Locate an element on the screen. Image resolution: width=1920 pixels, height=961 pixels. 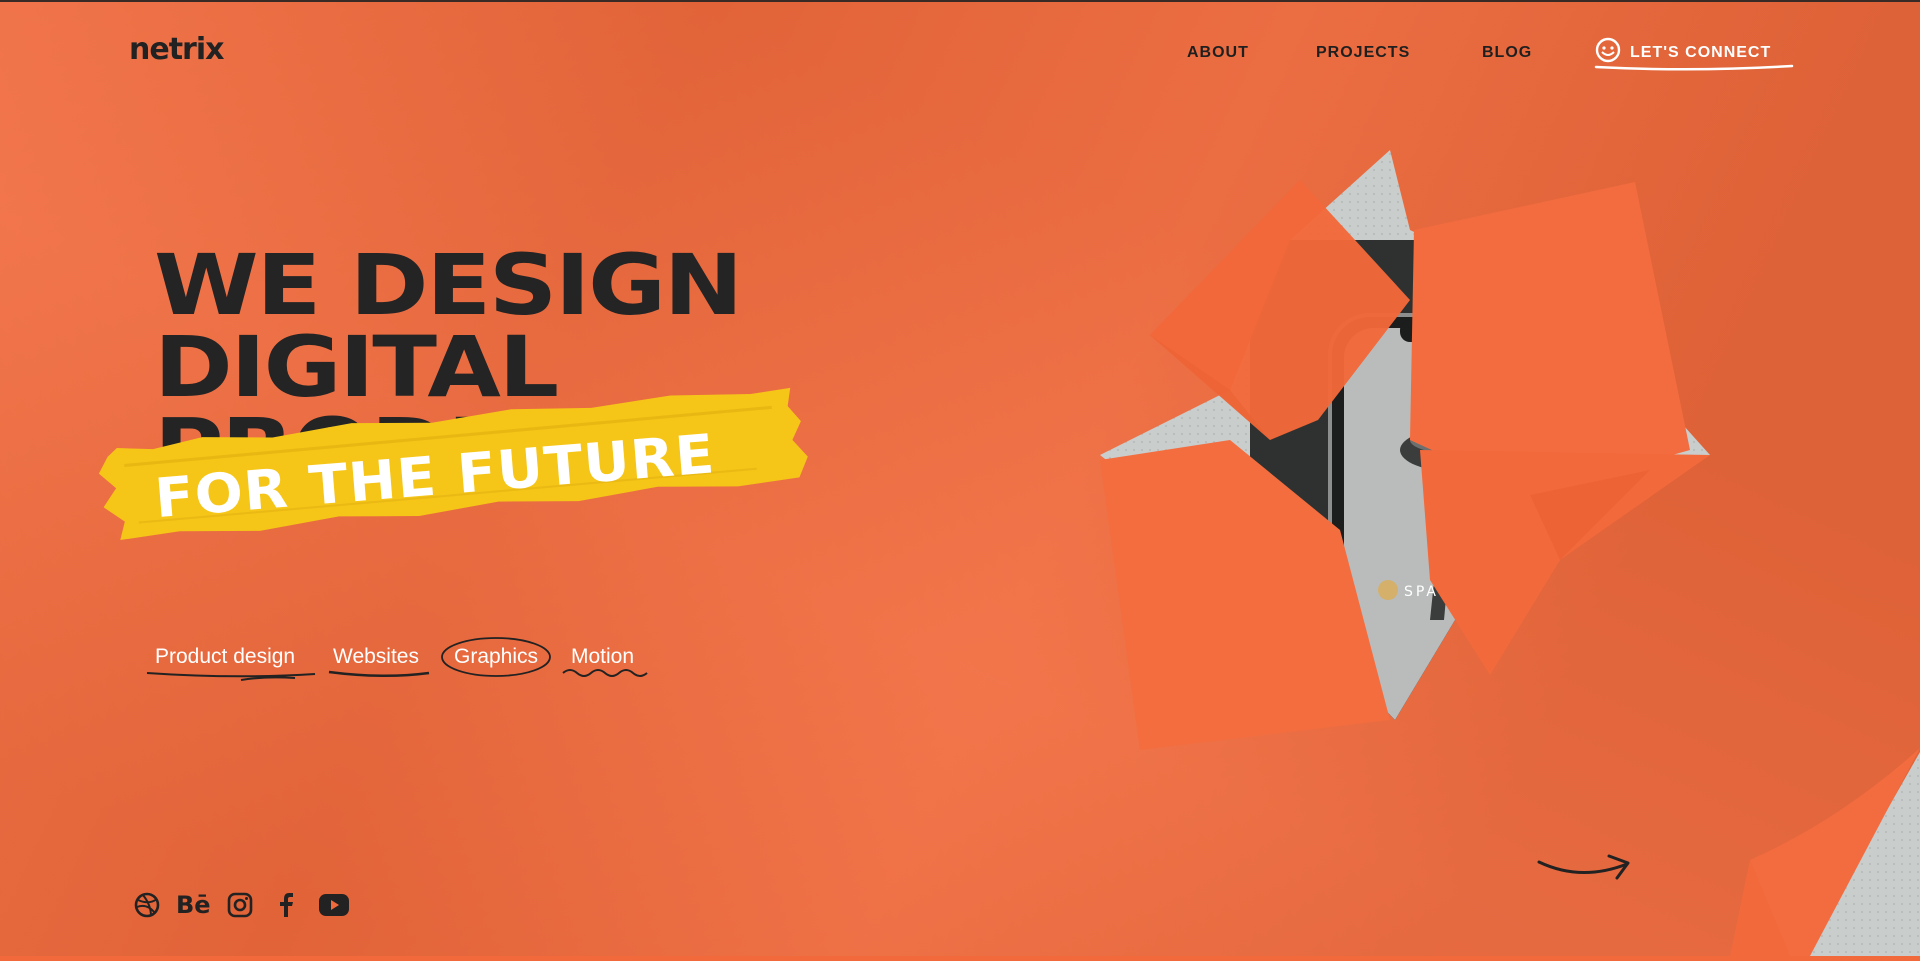
category-product-design: Product design is located at coordinates (231, 663).